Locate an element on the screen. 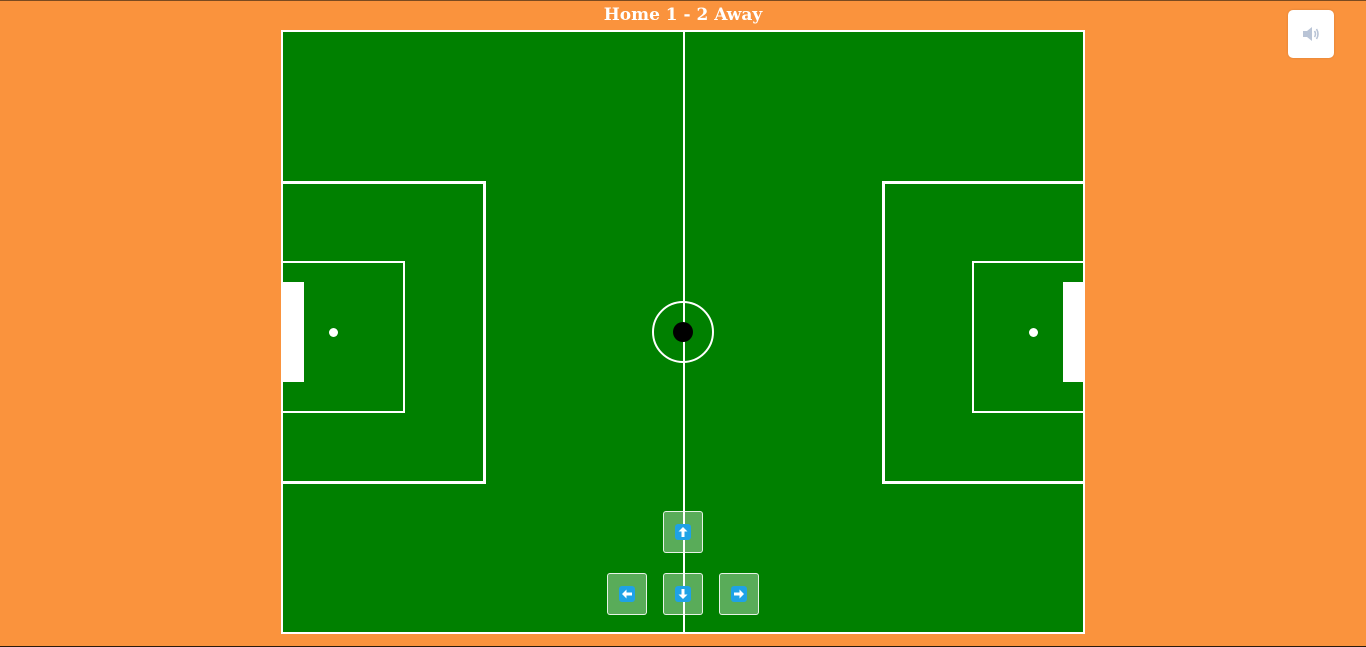  left-penalty-spot is located at coordinates (333, 332).